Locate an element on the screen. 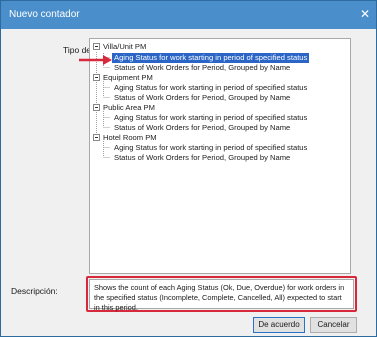 The height and width of the screenshot is (337, 377). tree-group-villa-unit-pm: Villa/Unit PM is located at coordinates (124, 47).